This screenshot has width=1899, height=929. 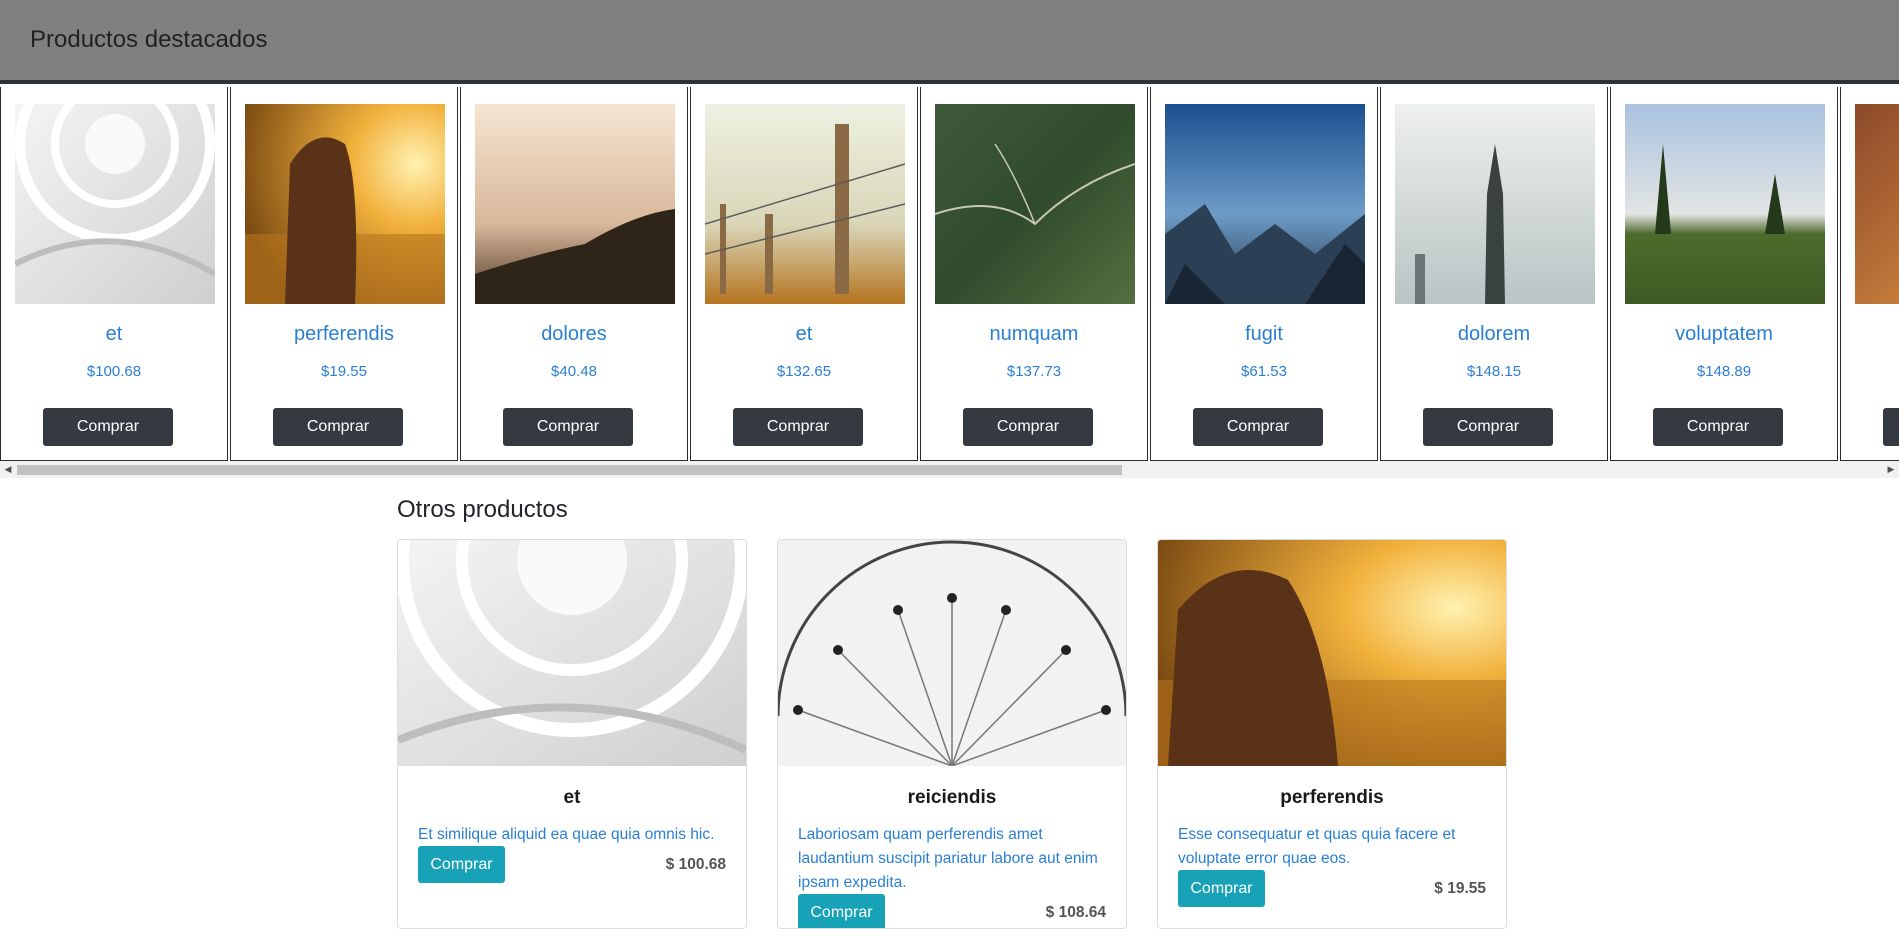 What do you see at coordinates (1891, 427) in the screenshot?
I see `buy-button` at bounding box center [1891, 427].